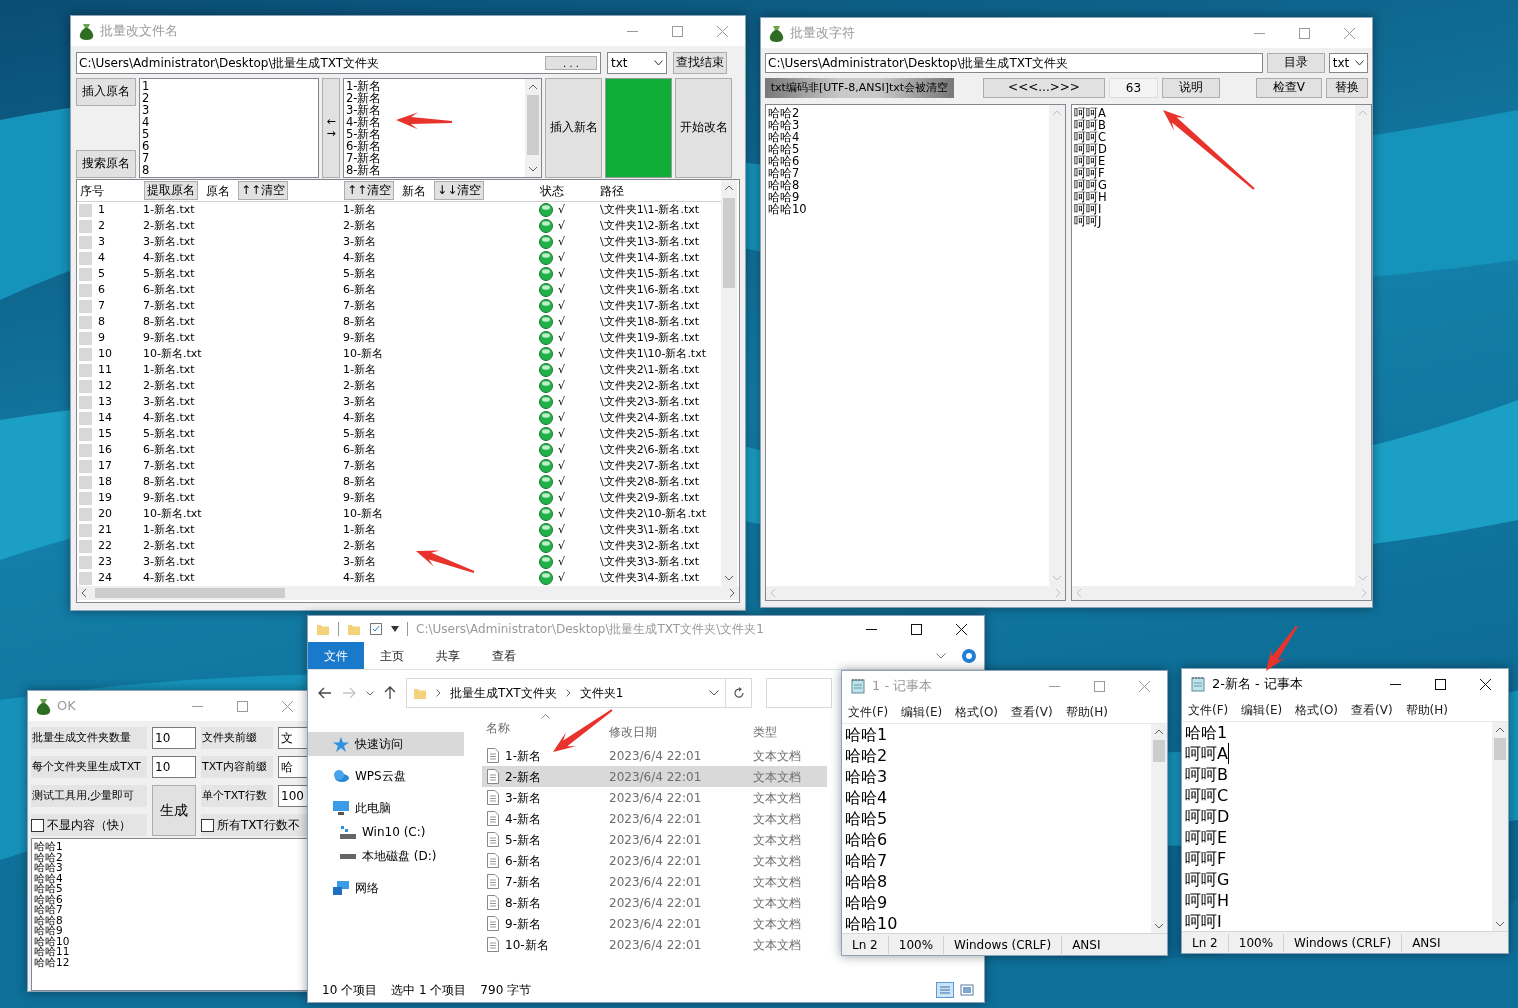 This screenshot has height=1008, width=1518. What do you see at coordinates (967, 990) in the screenshot?
I see `tiles-view-icon` at bounding box center [967, 990].